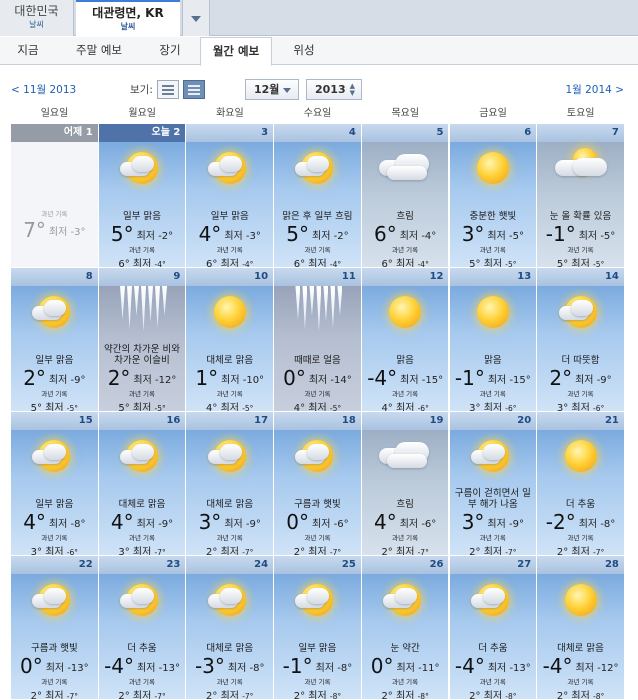 The height and width of the screenshot is (700, 638). Describe the element at coordinates (55, 196) in the screenshot. I see `calendar-day-cell: 어제 1 과년 기록 7° 최저 -3°` at that location.